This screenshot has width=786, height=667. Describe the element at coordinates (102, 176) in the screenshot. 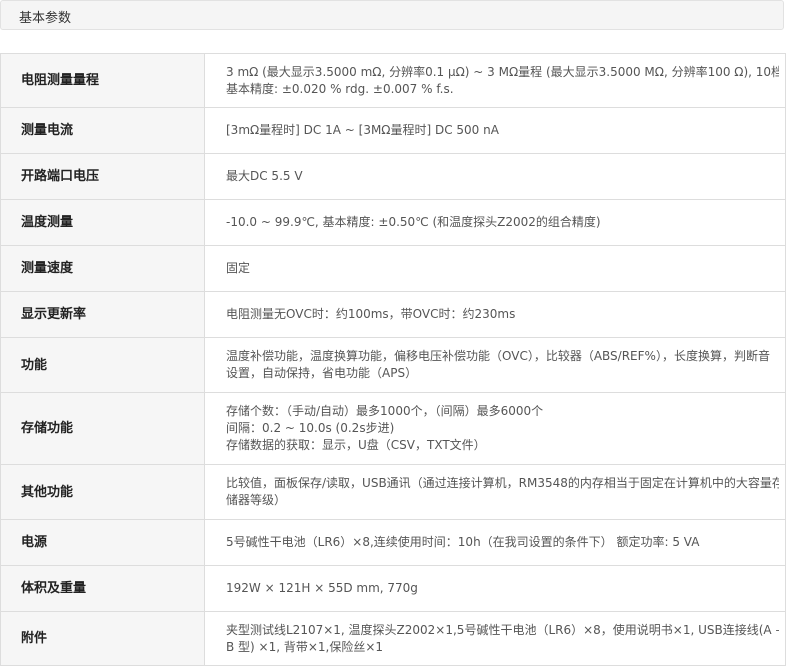

I see `row-label: 开路端口电压` at that location.